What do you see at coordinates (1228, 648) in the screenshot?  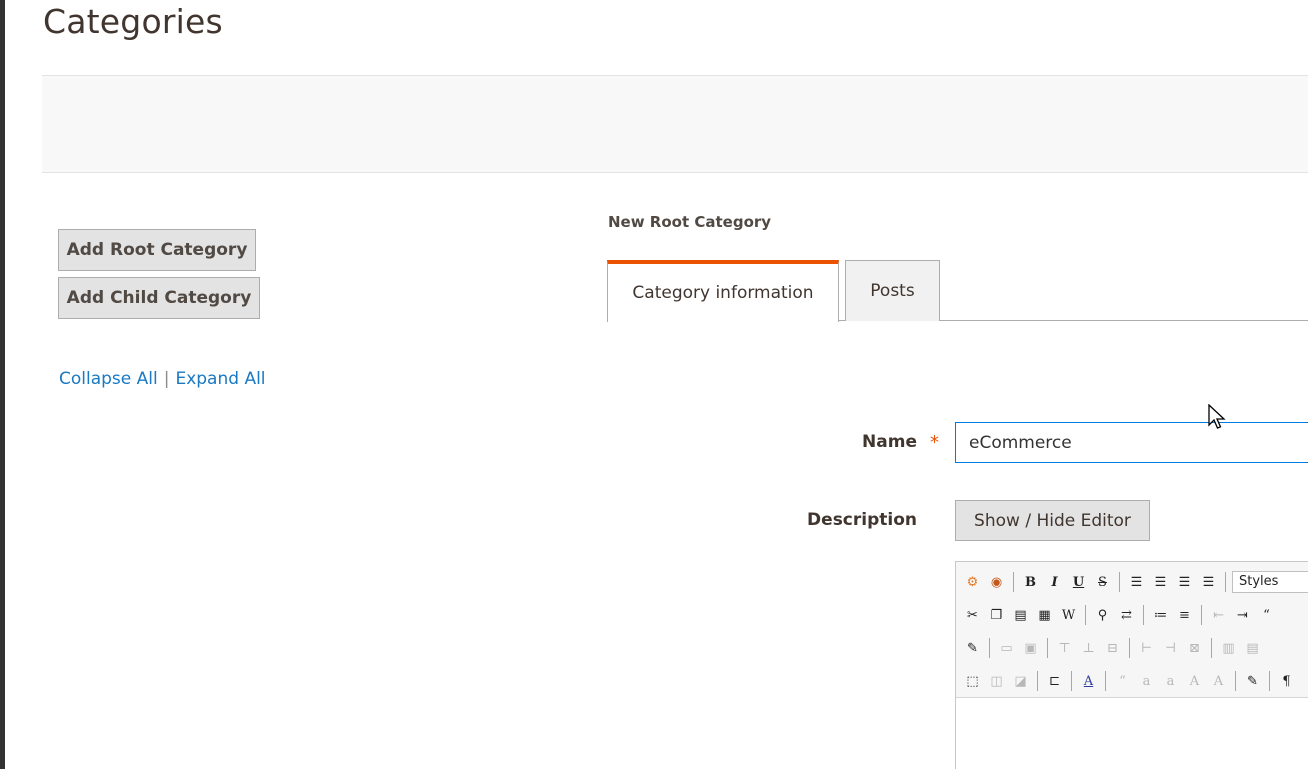 I see `split-cells-icon: ▥` at bounding box center [1228, 648].